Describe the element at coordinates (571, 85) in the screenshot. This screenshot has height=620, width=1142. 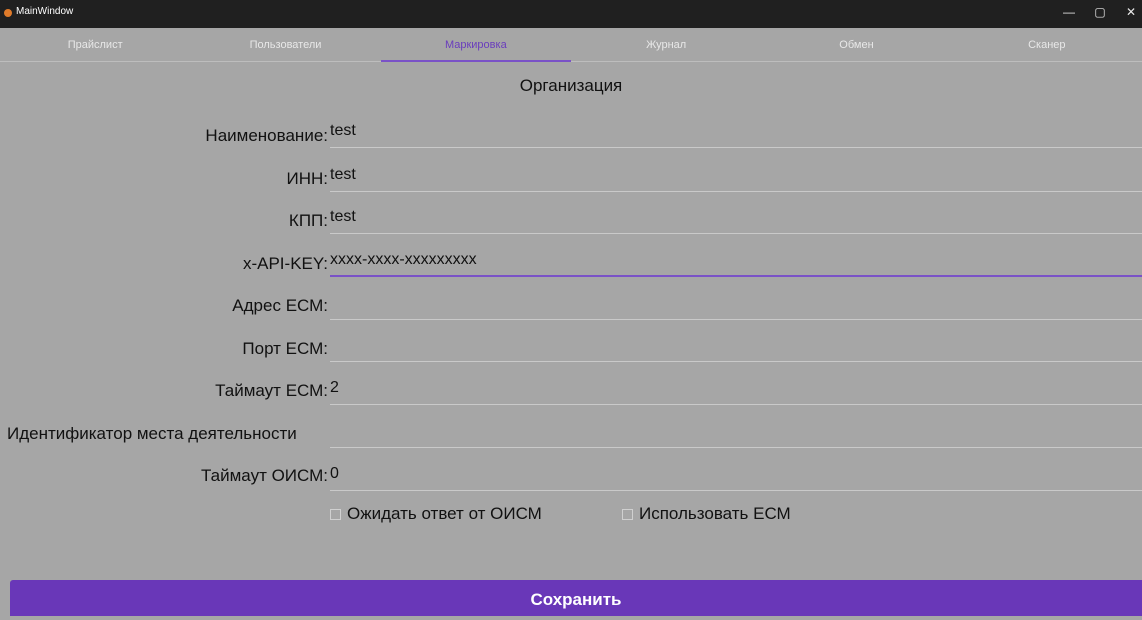
I see `section-title: Организация` at that location.